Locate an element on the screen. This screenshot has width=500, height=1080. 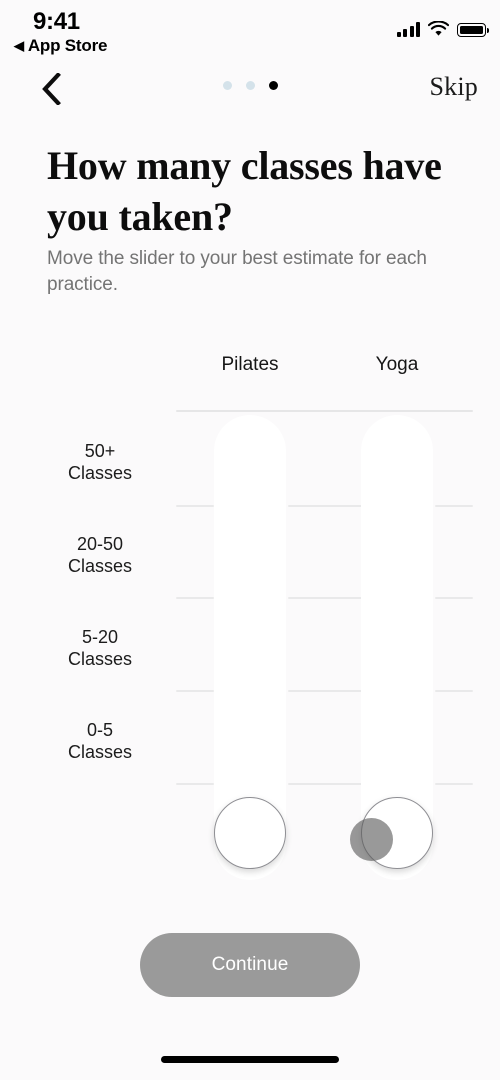
axis-label-line1: 50+ is located at coordinates (100, 451).